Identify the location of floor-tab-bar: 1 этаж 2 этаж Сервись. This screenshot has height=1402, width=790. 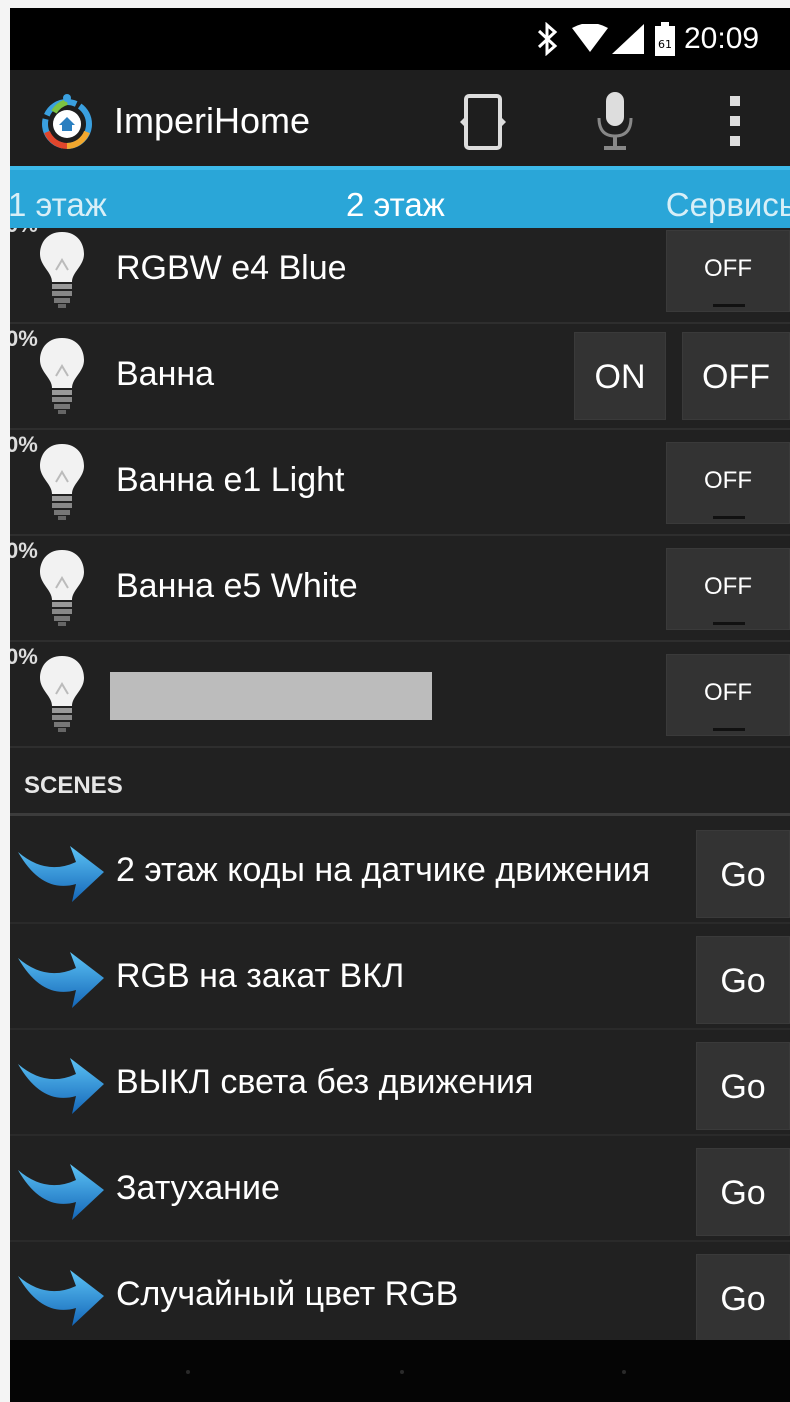
(400, 197).